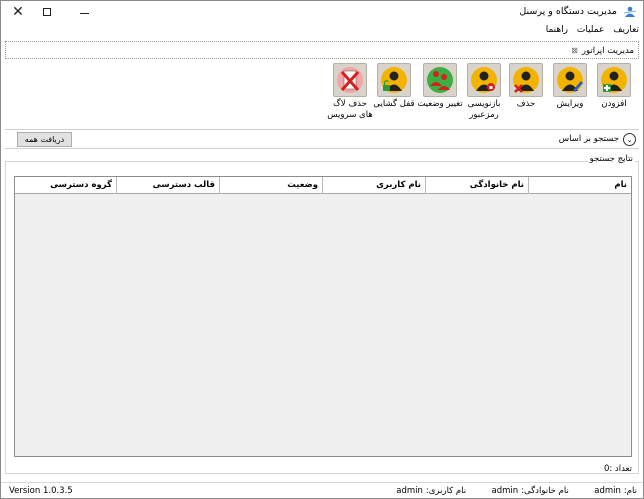 This screenshot has width=644, height=499. I want to click on close-icon: ✕, so click(18, 12).